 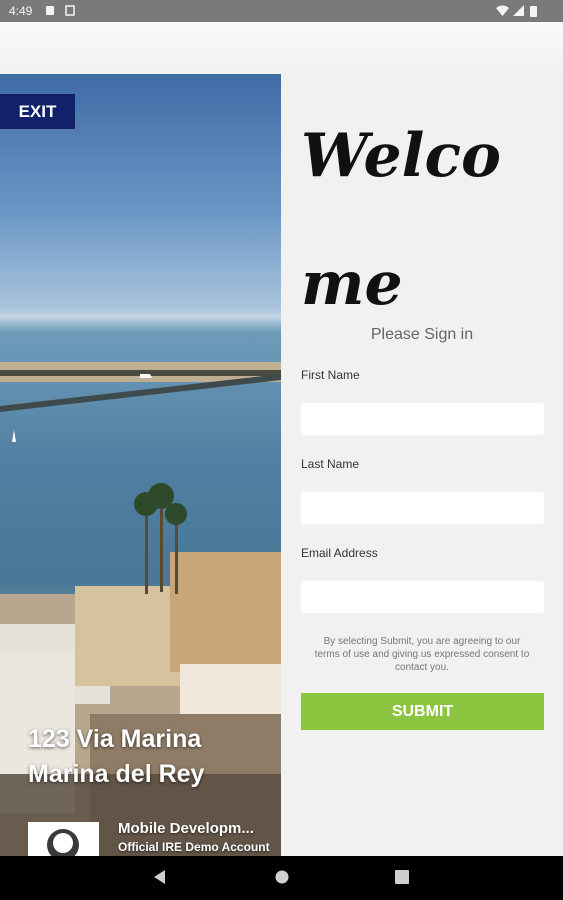 What do you see at coordinates (116, 757) in the screenshot?
I see `property-address: 123 Via Marina Marina del Rey` at bounding box center [116, 757].